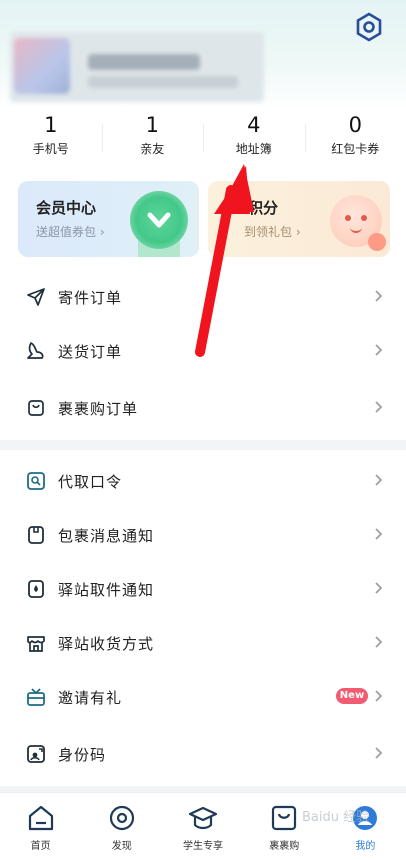  What do you see at coordinates (203, 818) in the screenshot?
I see `graduation-cap-icon` at bounding box center [203, 818].